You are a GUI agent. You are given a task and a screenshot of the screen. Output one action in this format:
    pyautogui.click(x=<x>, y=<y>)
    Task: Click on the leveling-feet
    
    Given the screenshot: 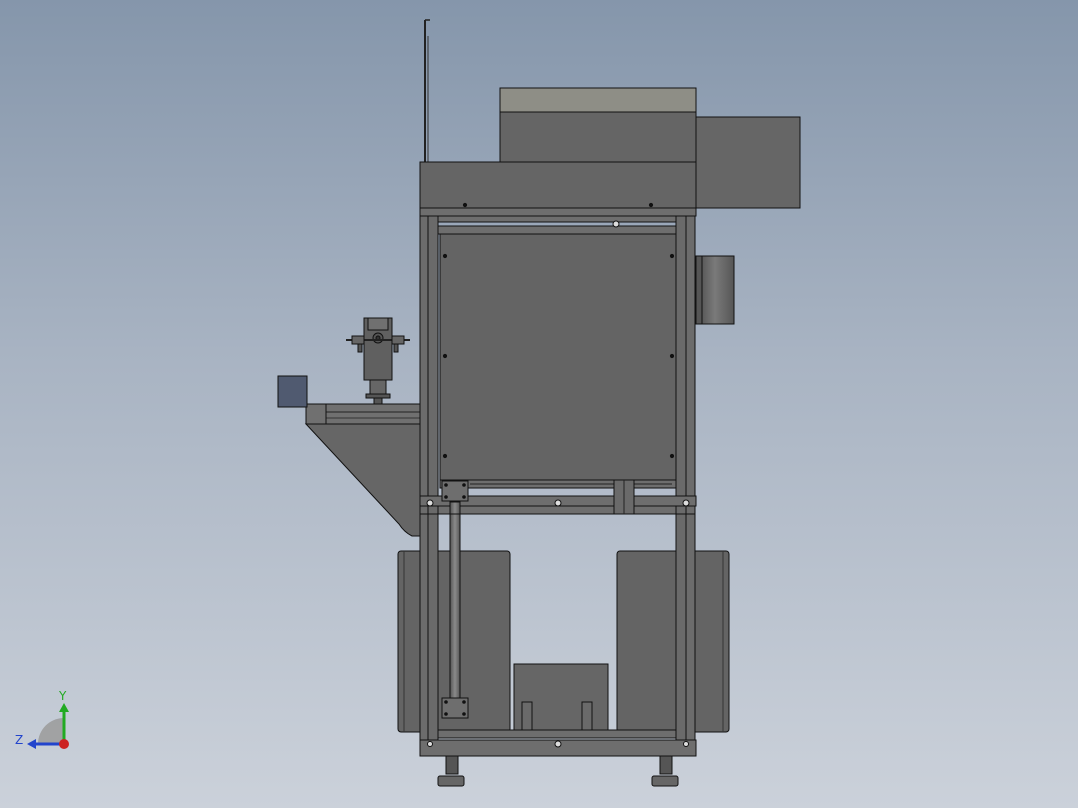 What is the action you would take?
    pyautogui.click(x=558, y=771)
    